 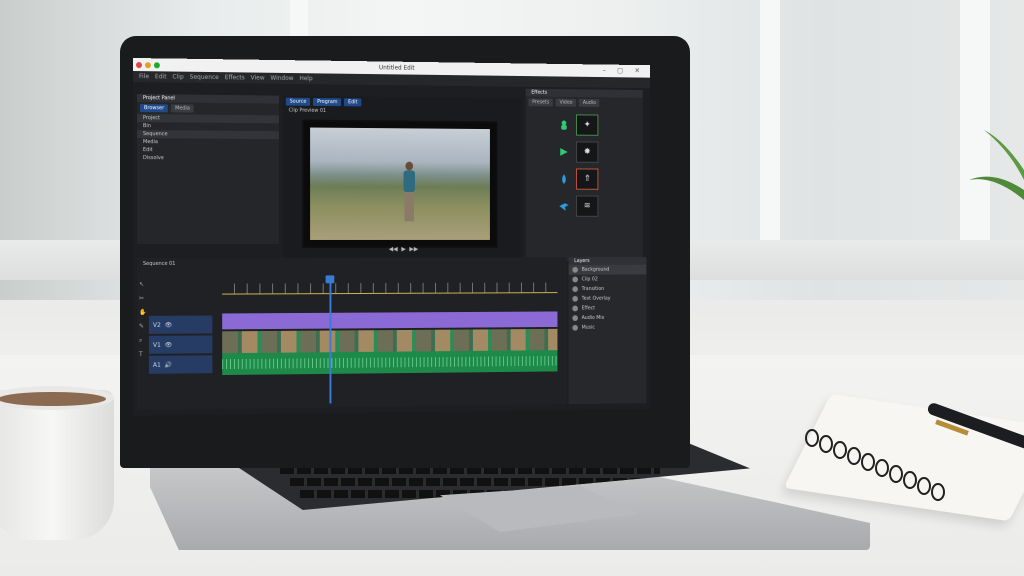 I want to click on window-controls: – ▢ ✕, so click(x=624, y=70).